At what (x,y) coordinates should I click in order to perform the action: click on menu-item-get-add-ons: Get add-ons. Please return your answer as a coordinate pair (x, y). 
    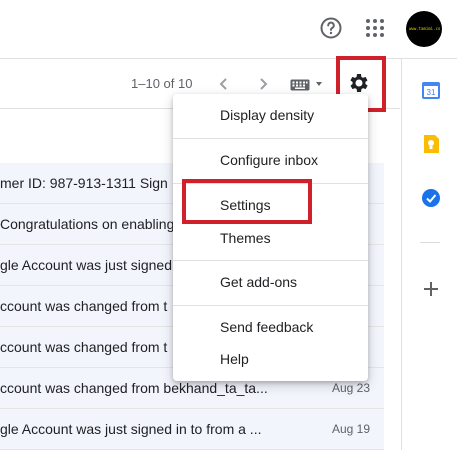
    Looking at the image, I should click on (258, 282).